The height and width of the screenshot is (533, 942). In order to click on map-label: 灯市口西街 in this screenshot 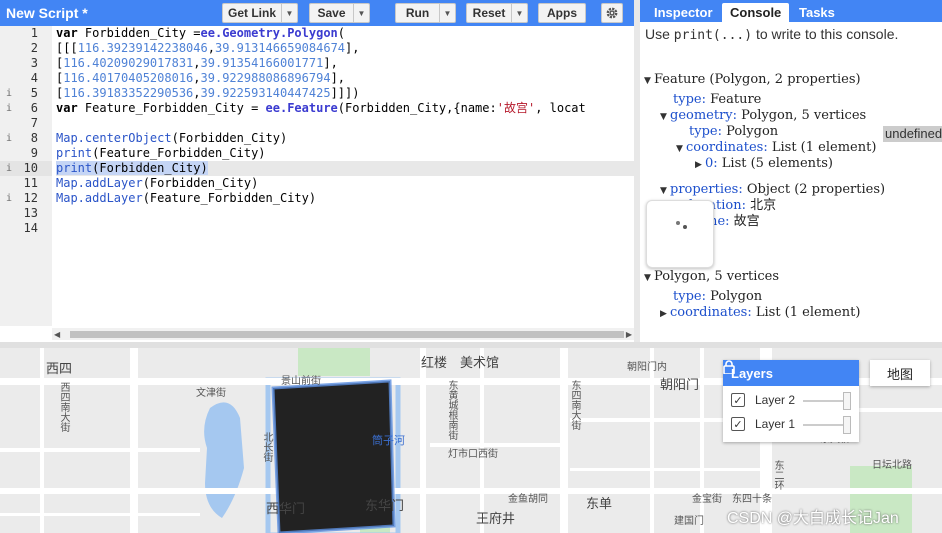, I will do `click(473, 454)`.